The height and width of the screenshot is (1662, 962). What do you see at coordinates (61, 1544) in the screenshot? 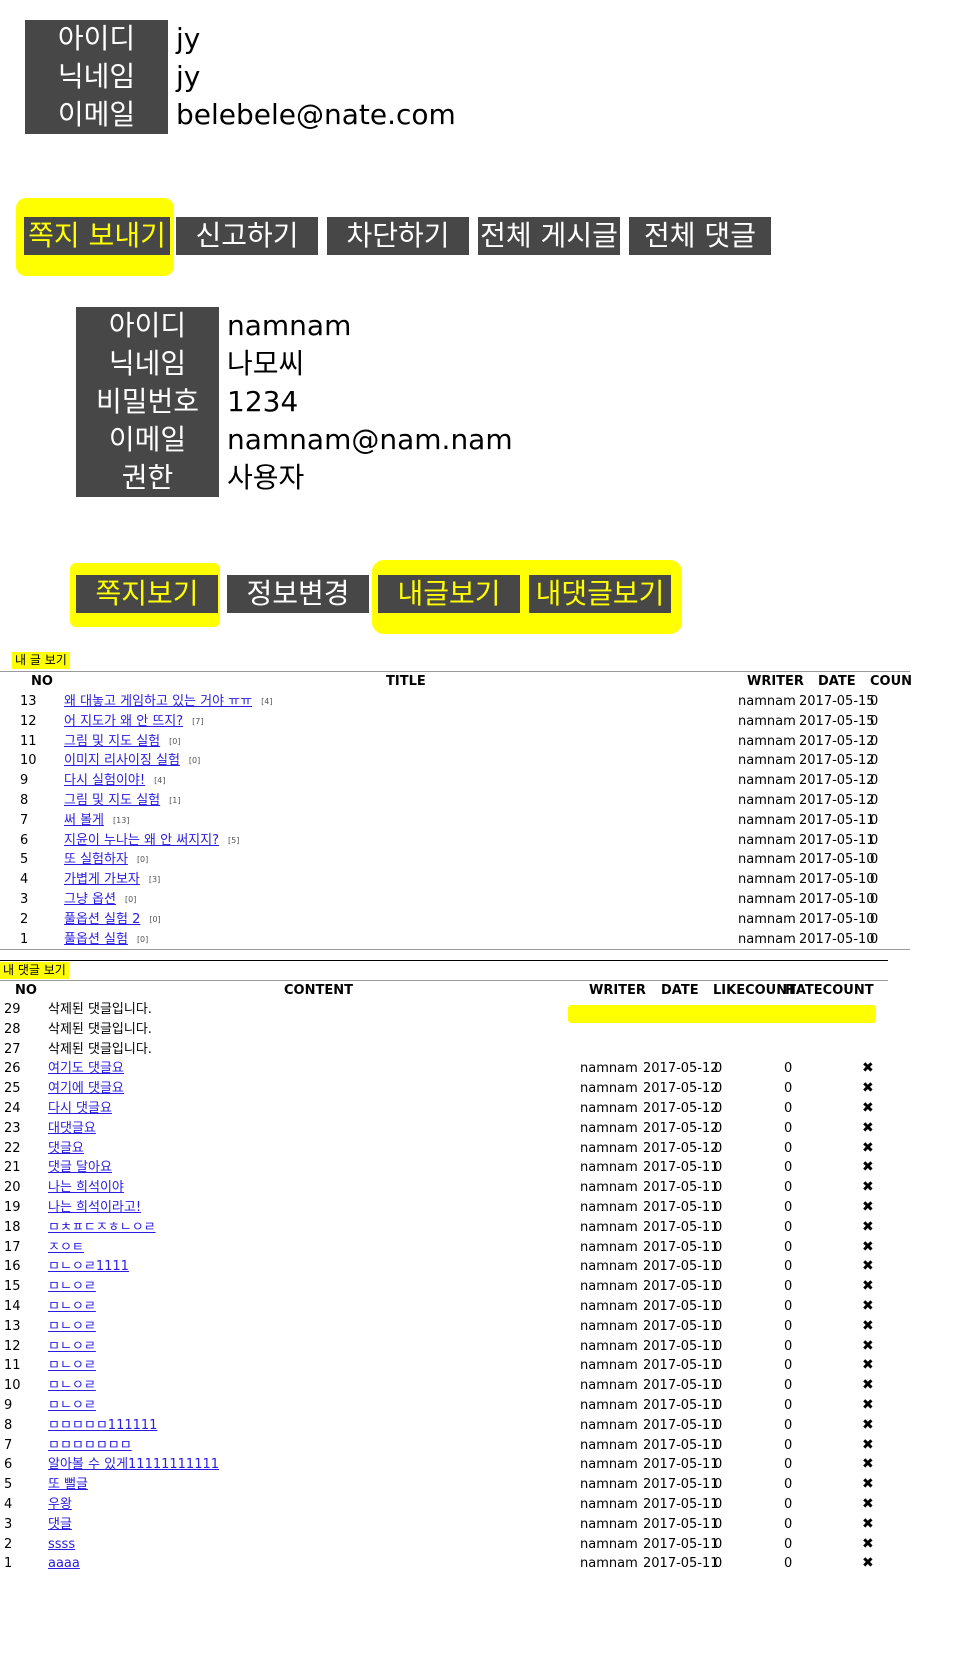
I see `comment-content-link: ssss` at bounding box center [61, 1544].